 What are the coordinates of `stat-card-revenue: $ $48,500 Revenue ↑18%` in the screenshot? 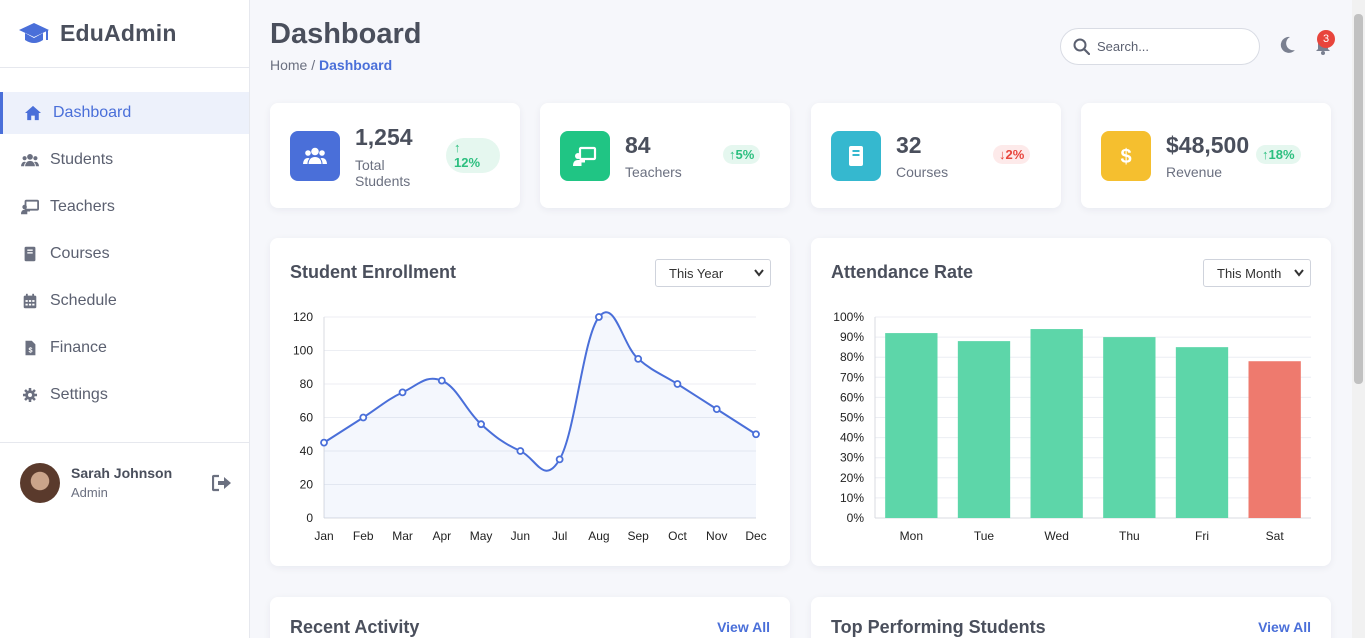 It's located at (1206, 155).